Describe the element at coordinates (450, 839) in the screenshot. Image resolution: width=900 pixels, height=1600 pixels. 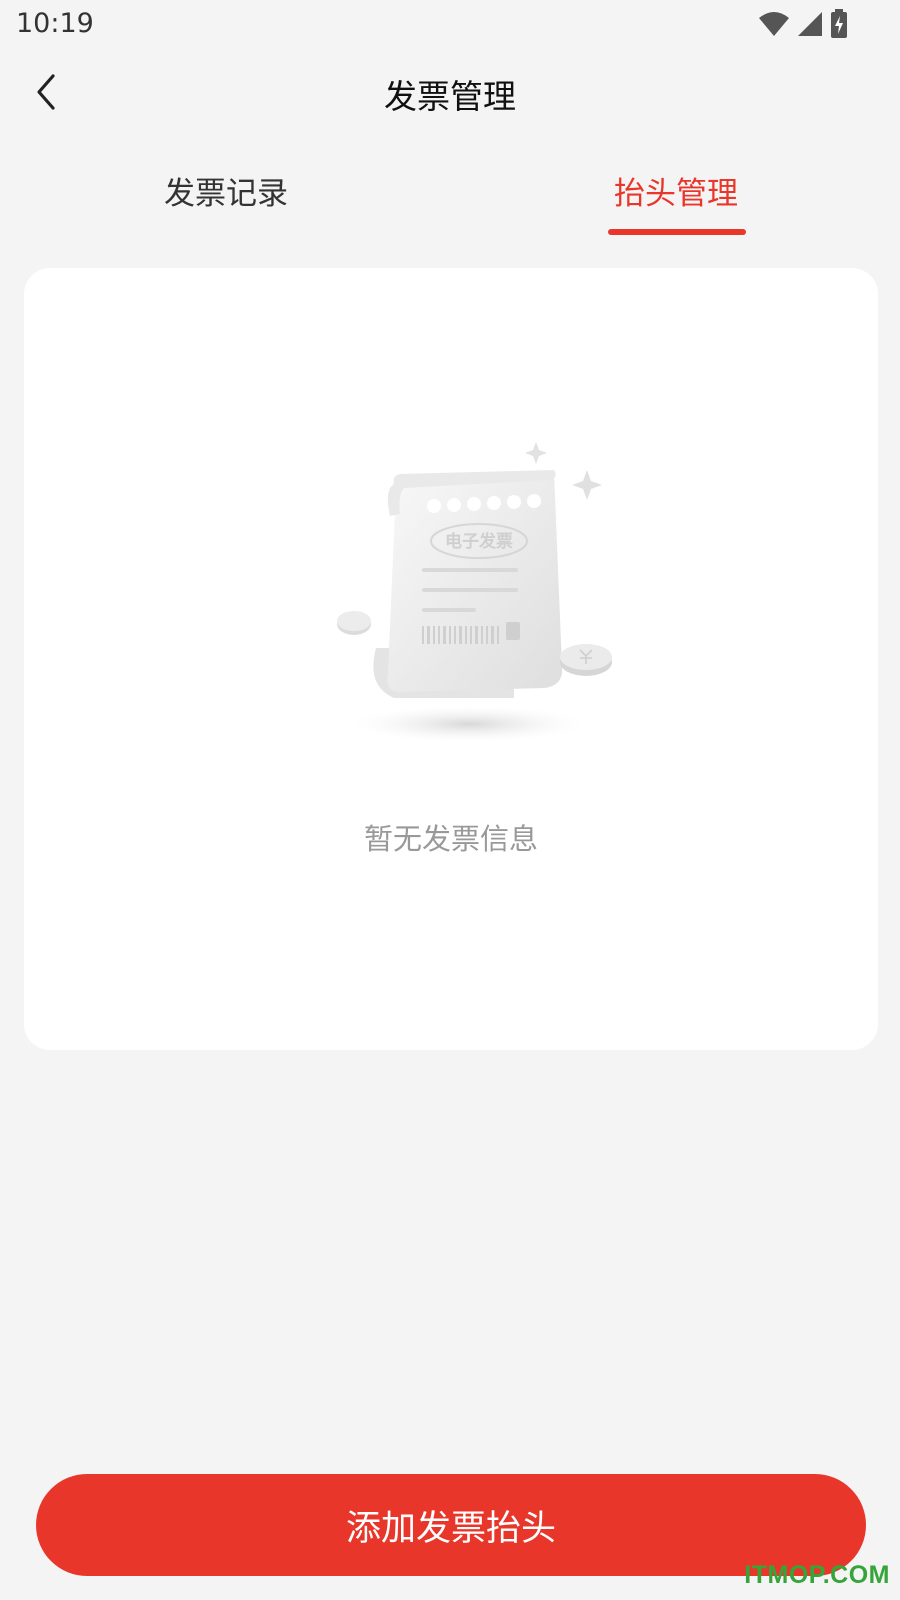
I see `empty-state-message: 暂无发票信息` at that location.